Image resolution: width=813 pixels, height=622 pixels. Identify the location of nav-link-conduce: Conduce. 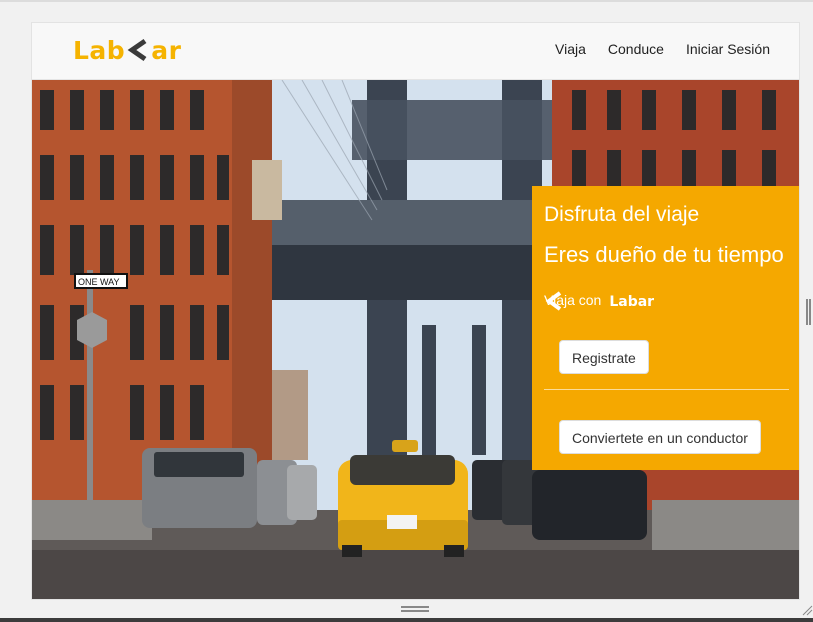
(636, 49).